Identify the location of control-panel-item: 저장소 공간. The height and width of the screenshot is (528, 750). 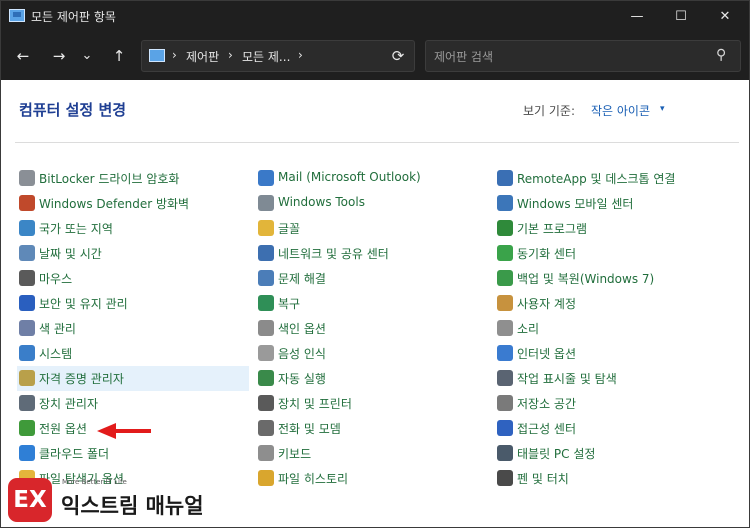
(611, 403).